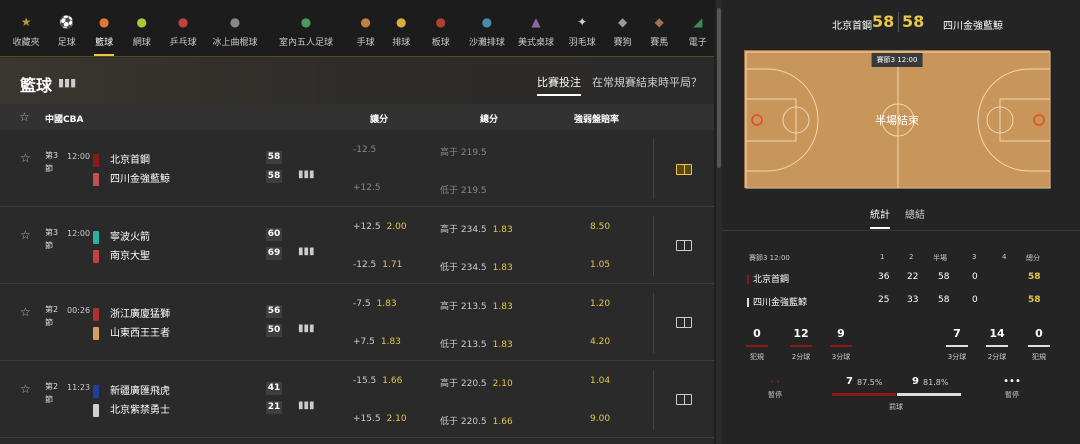 The height and width of the screenshot is (444, 1080). What do you see at coordinates (274, 176) in the screenshot?
I see `away-score: 58` at bounding box center [274, 176].